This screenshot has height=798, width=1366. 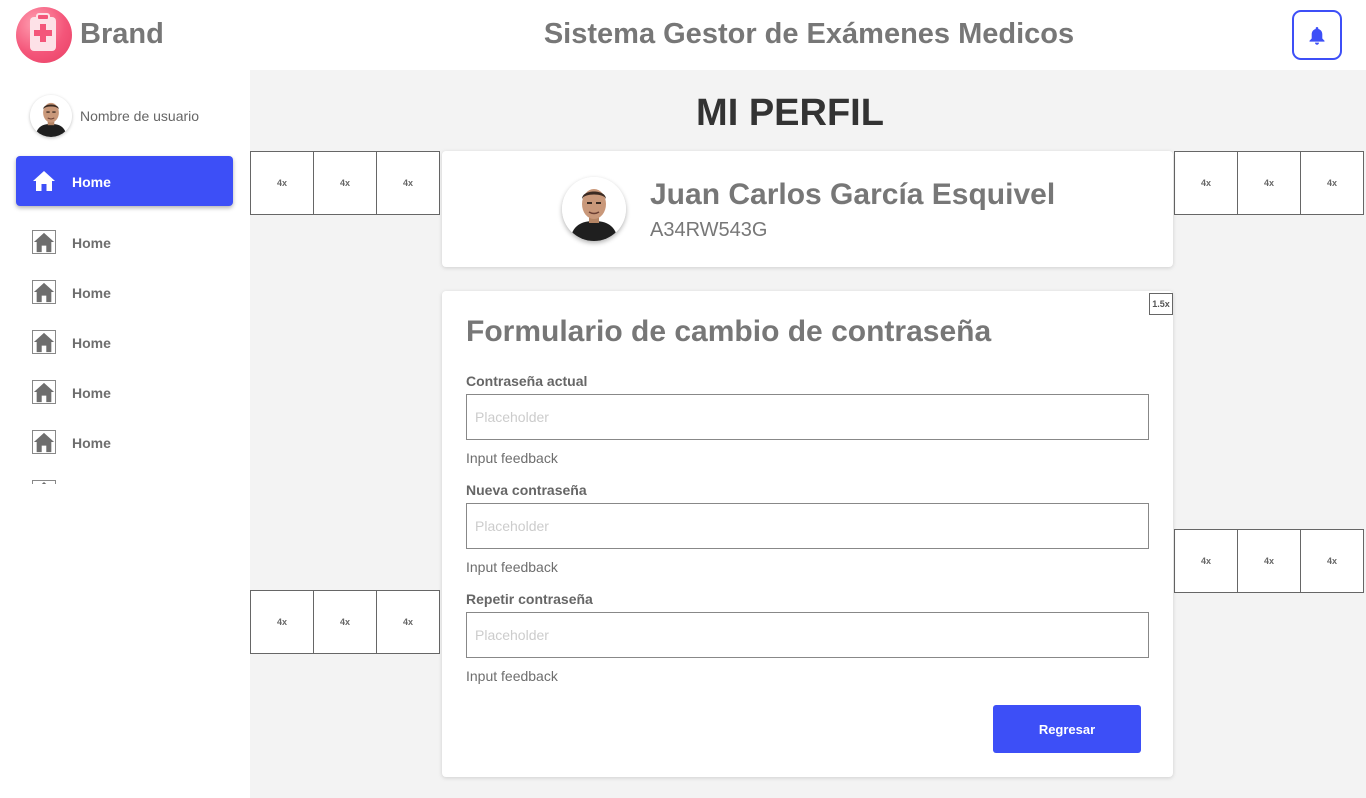 What do you see at coordinates (512, 676) in the screenshot?
I see `repeat-password-feedback: Input feedback` at bounding box center [512, 676].